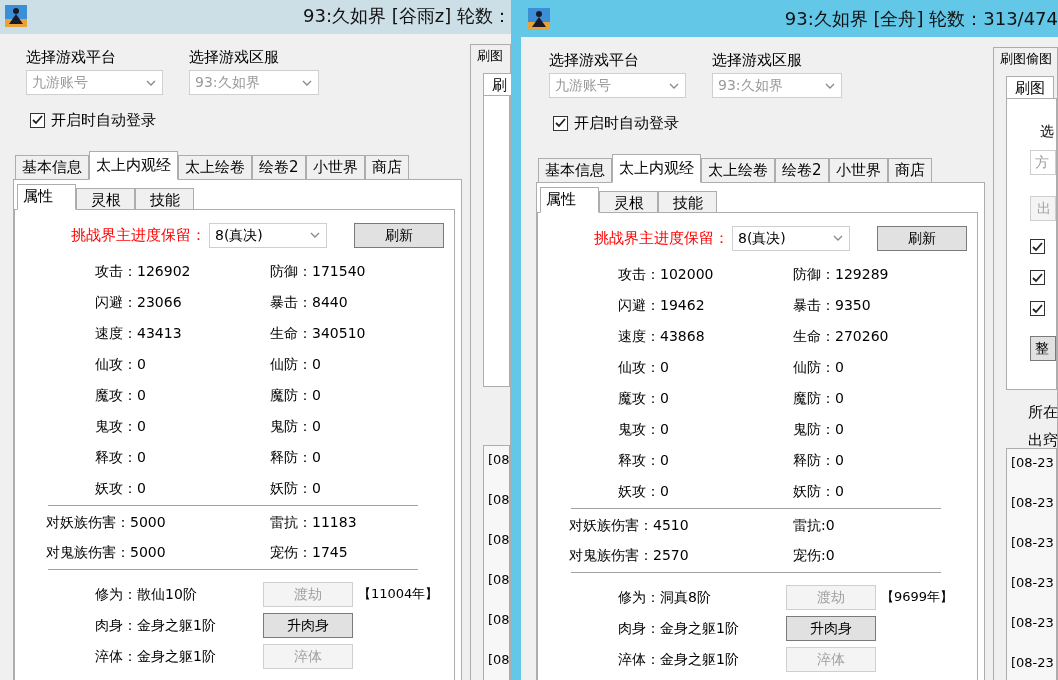  Describe the element at coordinates (1030, 87) in the screenshot. I see `tab: 刷图` at that location.